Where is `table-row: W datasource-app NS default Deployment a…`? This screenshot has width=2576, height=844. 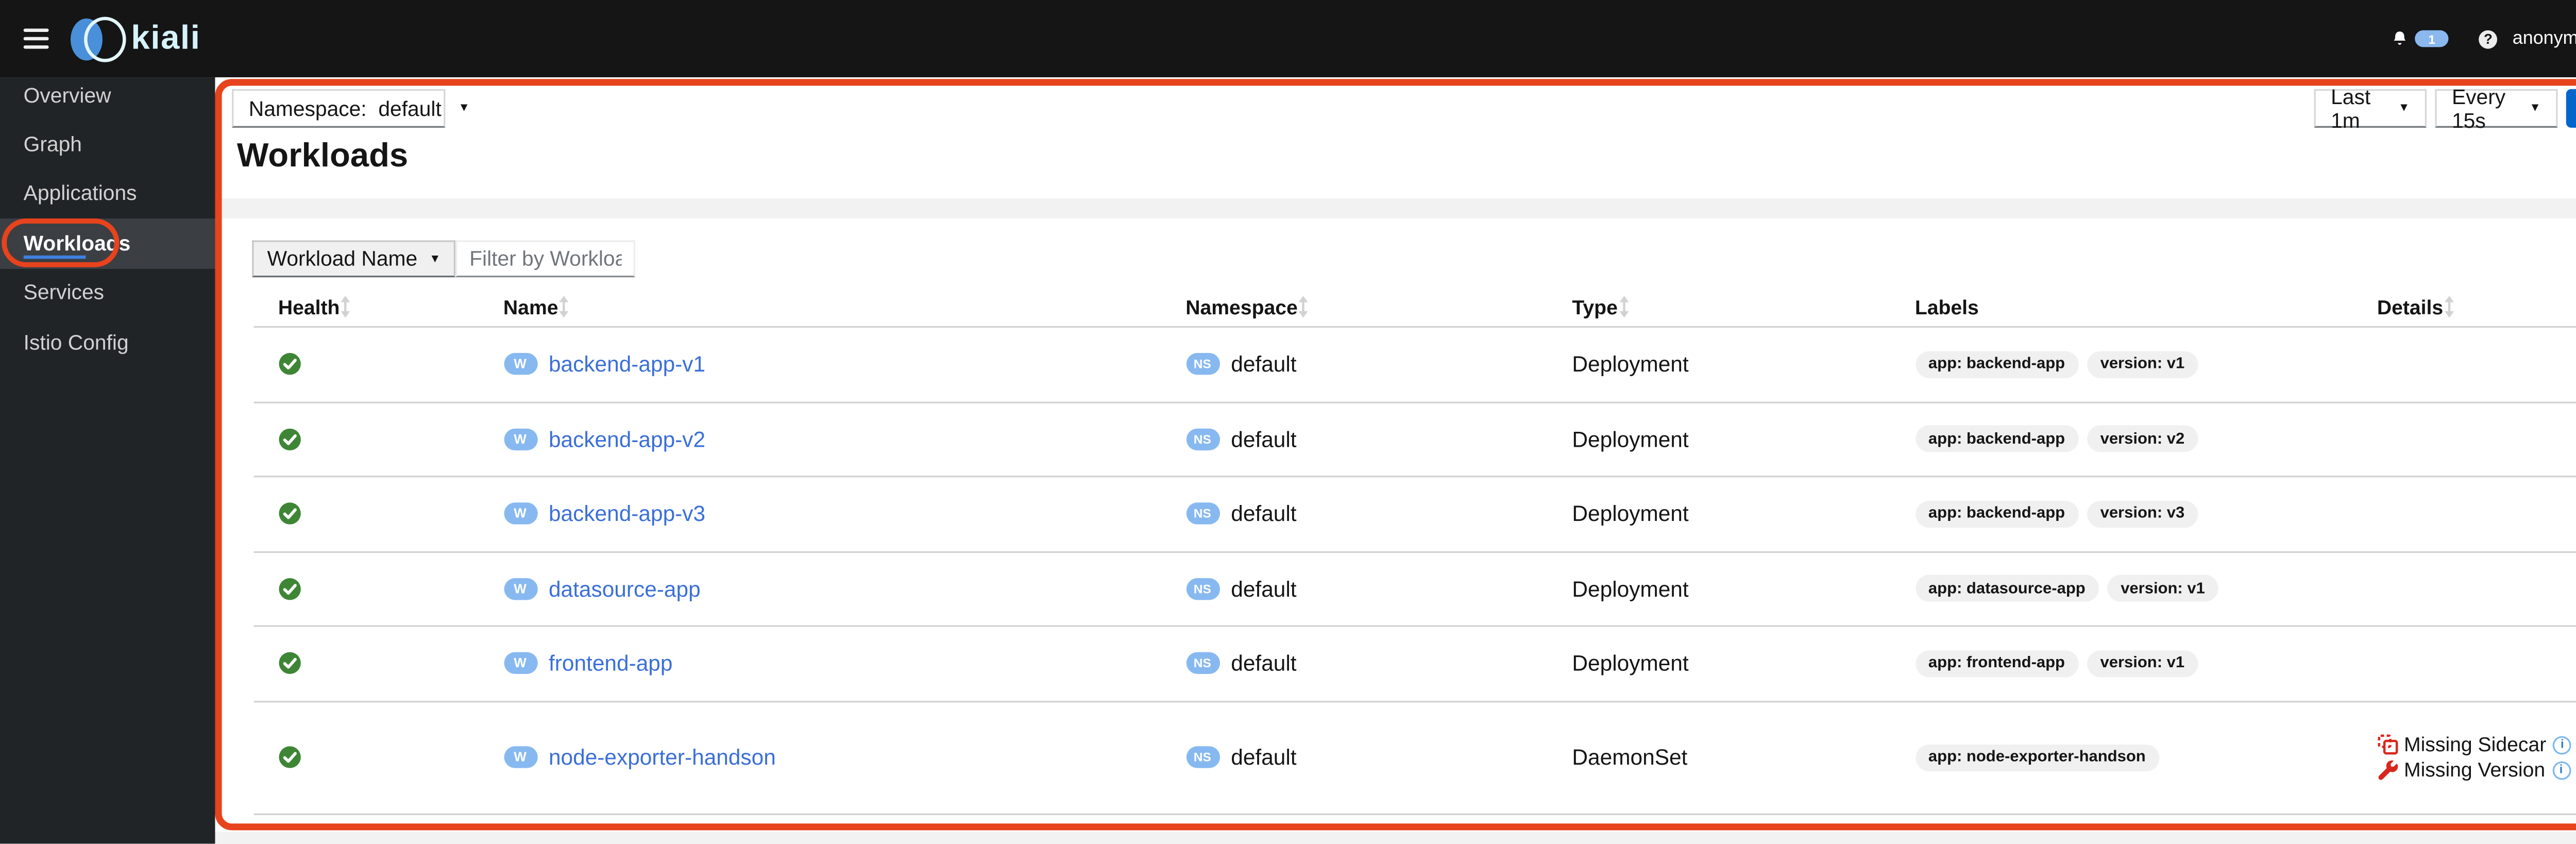
table-row: W datasource-app NS default Deployment a… is located at coordinates (1414, 589).